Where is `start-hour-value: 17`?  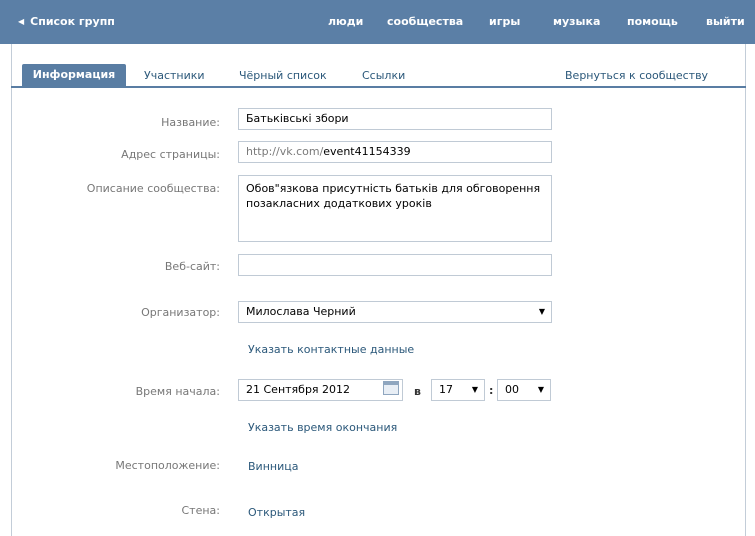
start-hour-value: 17 is located at coordinates (446, 389).